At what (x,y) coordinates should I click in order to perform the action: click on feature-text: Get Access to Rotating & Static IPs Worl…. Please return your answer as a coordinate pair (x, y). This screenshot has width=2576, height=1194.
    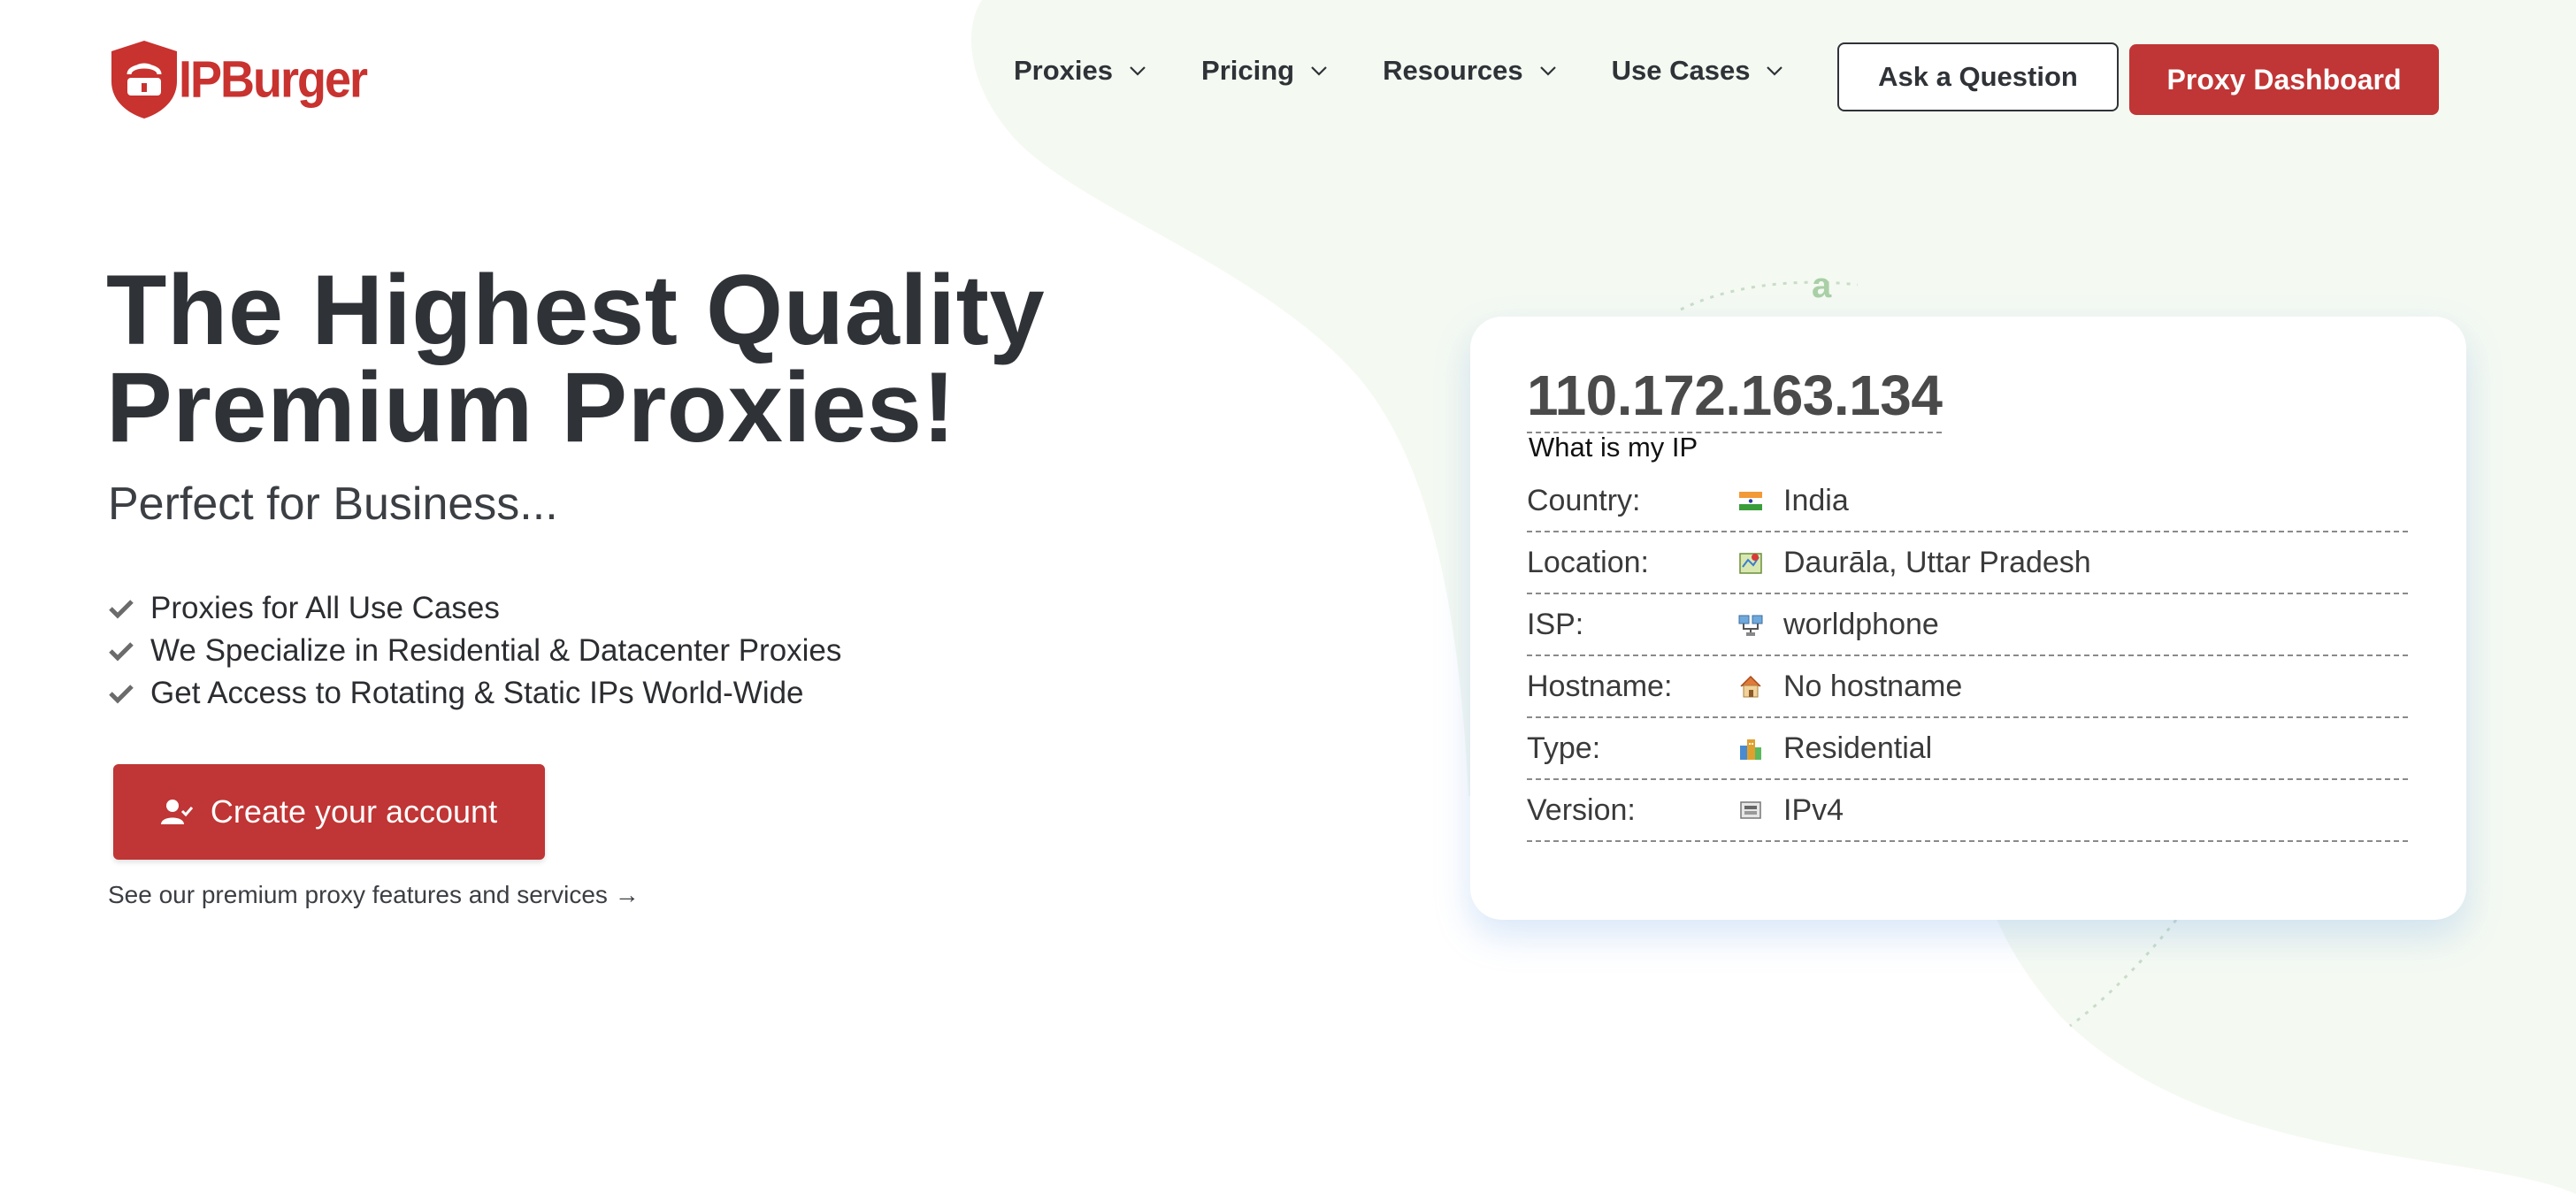
    Looking at the image, I should click on (477, 693).